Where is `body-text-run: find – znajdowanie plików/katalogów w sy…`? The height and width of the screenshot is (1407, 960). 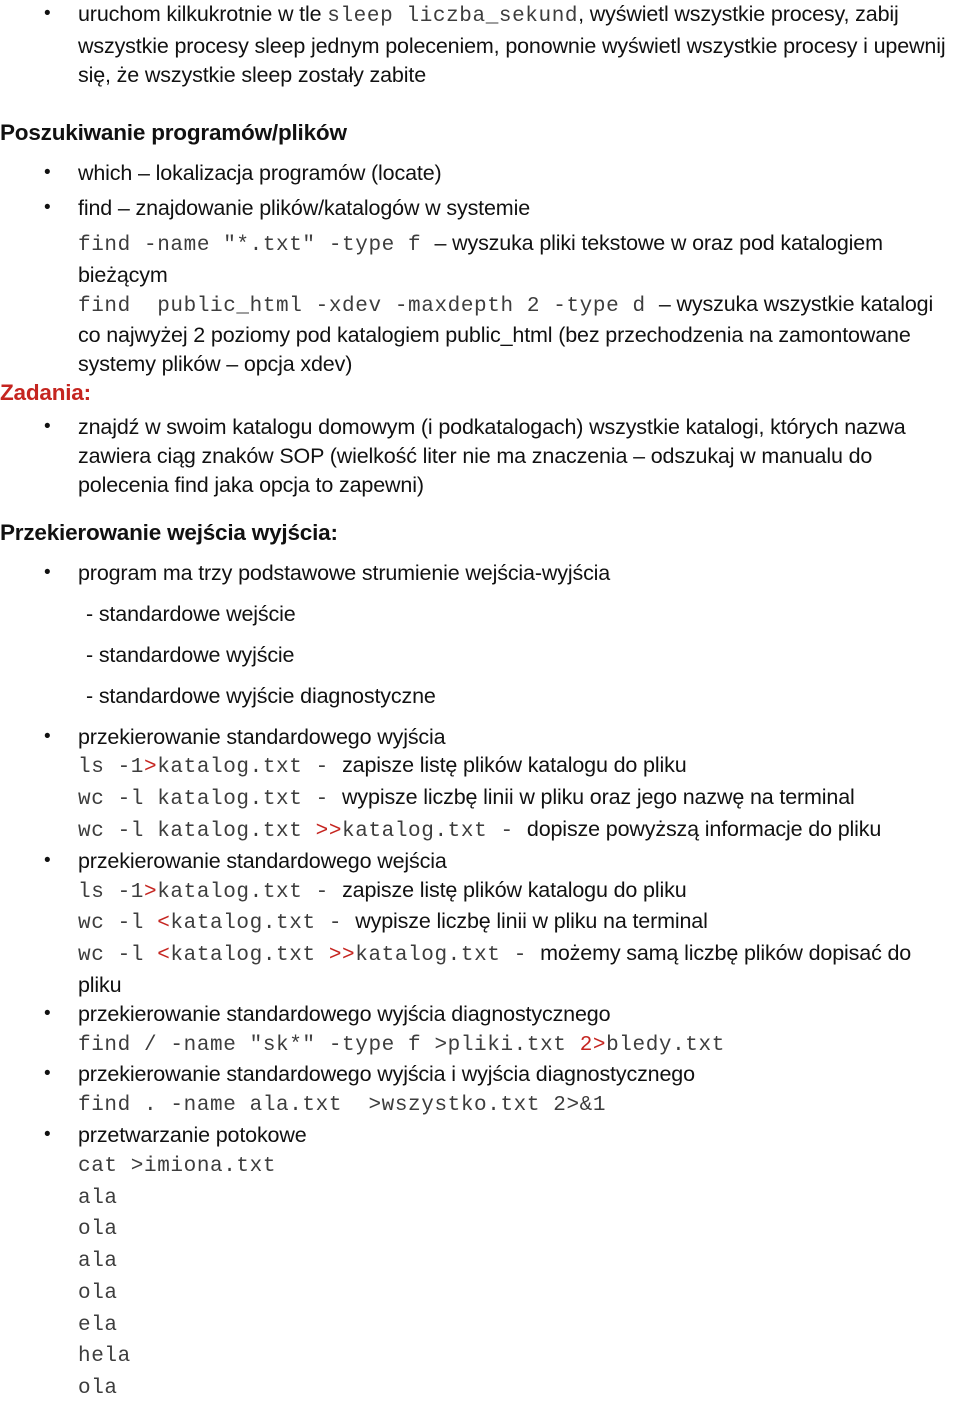 body-text-run: find – znajdowanie plików/katalogów w sy… is located at coordinates (304, 208).